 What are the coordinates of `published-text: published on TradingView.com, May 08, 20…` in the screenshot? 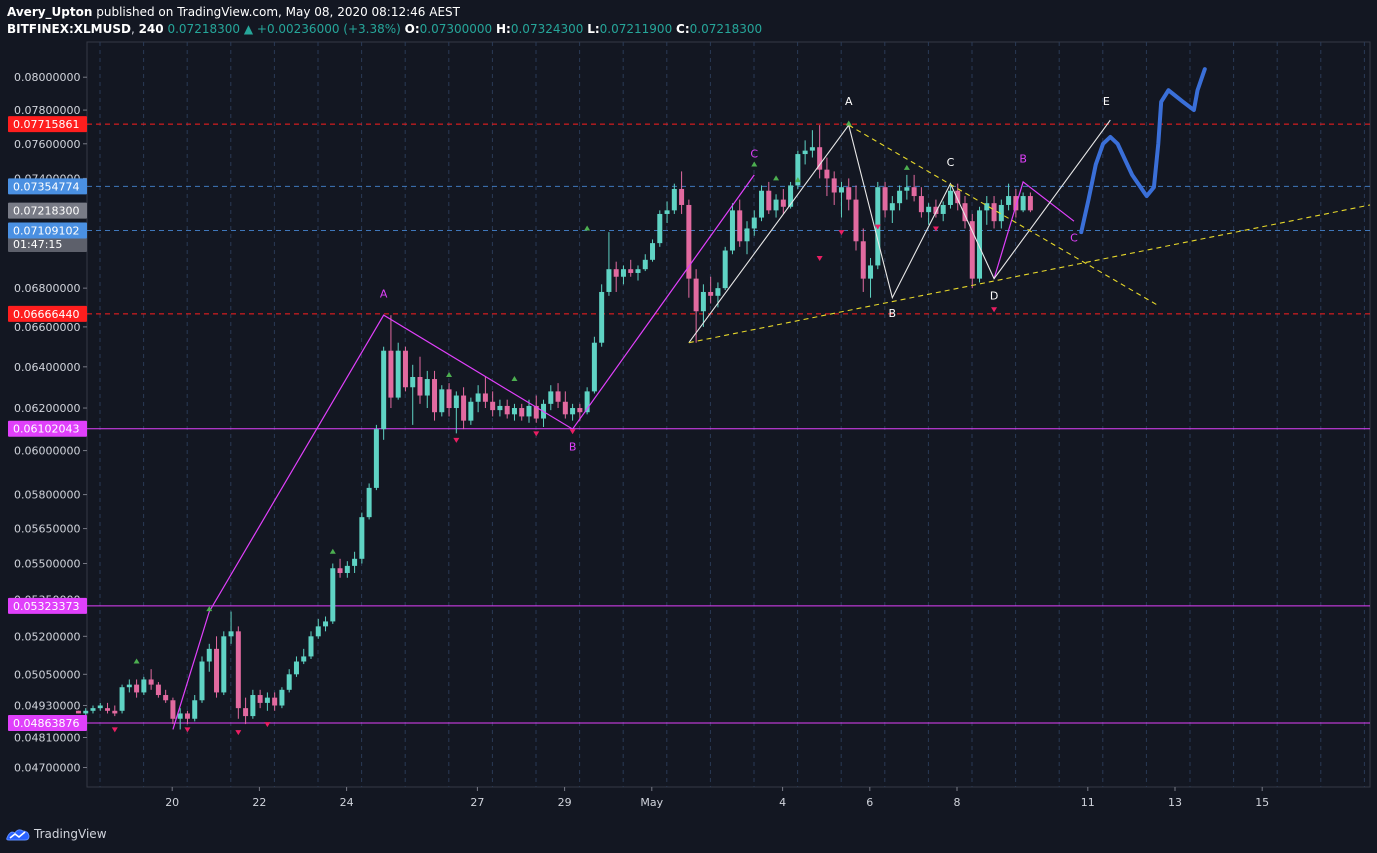 It's located at (278, 12).